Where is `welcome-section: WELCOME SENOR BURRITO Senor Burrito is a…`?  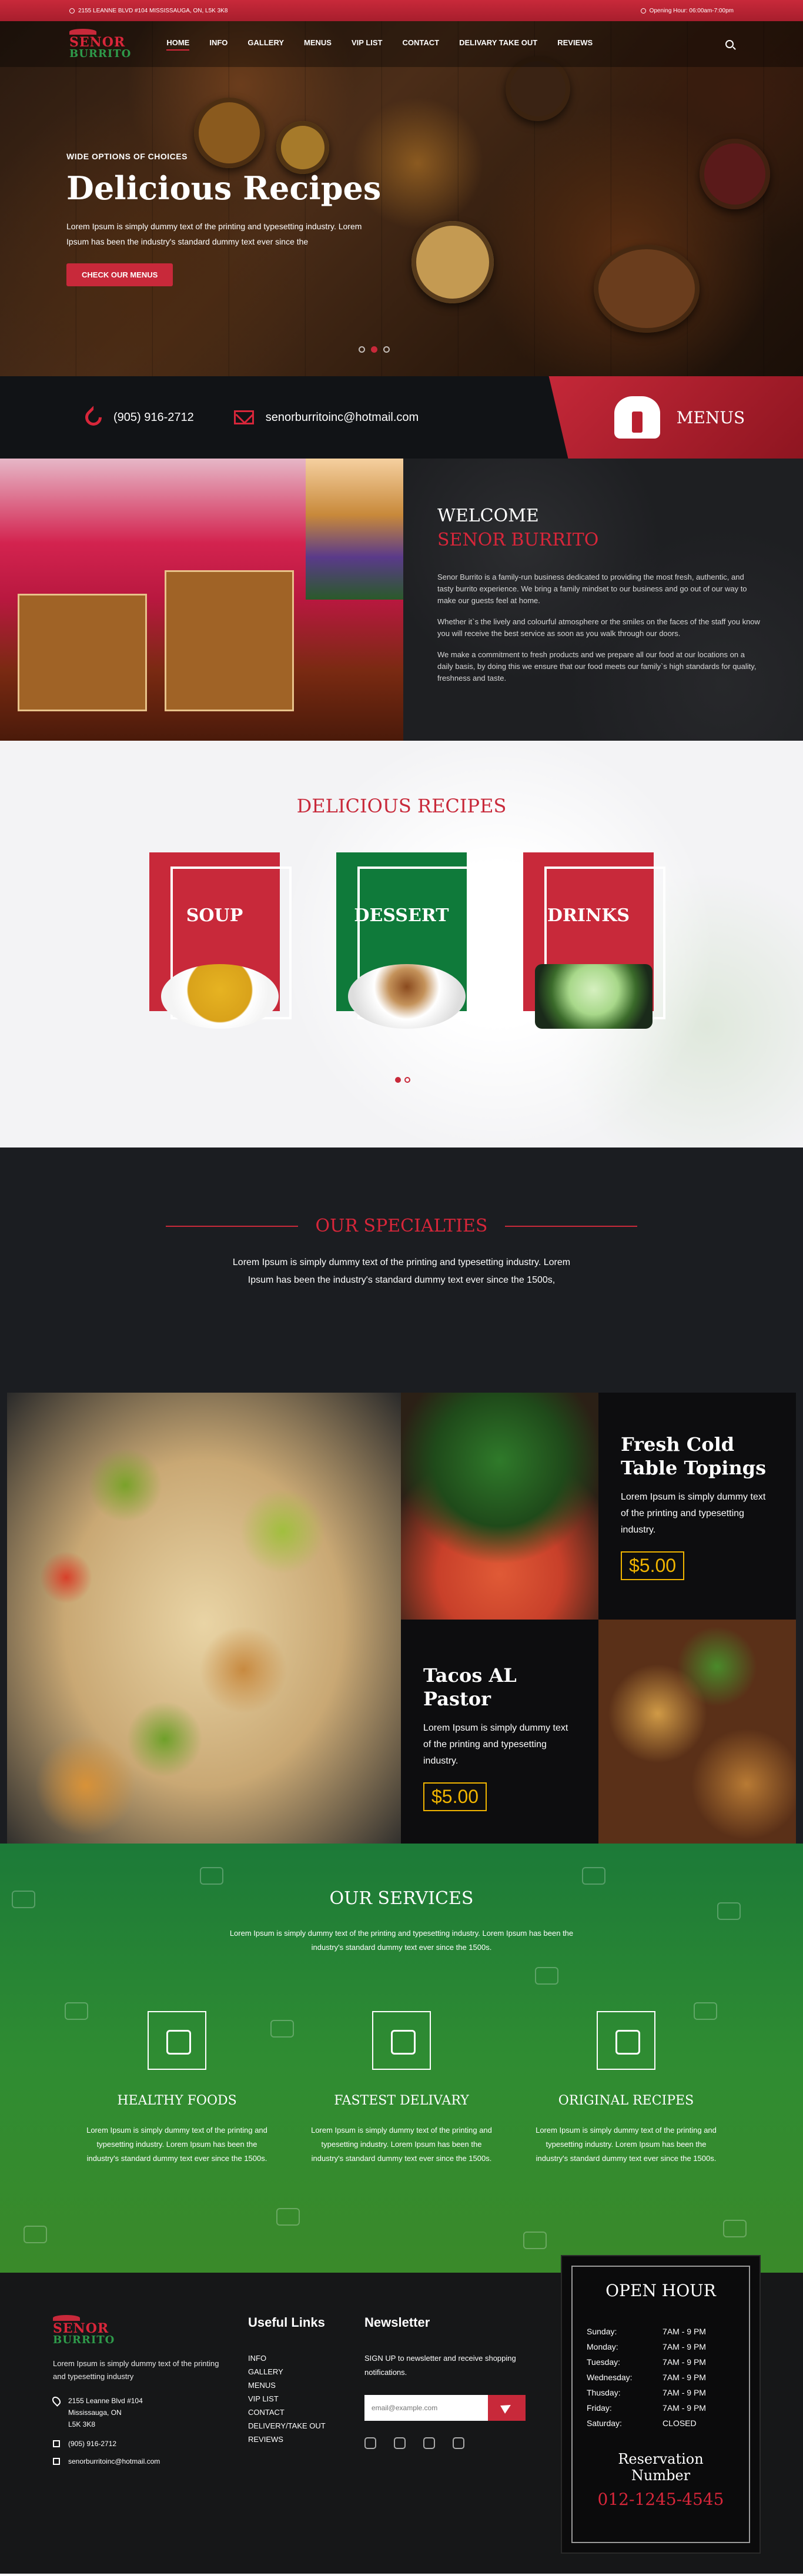 welcome-section: WELCOME SENOR BURRITO Senor Burrito is a… is located at coordinates (401, 600).